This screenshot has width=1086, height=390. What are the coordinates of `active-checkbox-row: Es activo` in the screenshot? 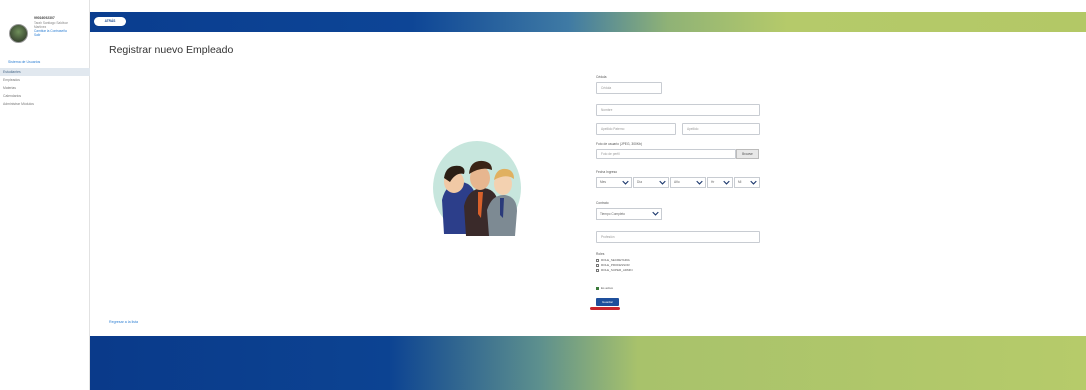 It's located at (604, 288).